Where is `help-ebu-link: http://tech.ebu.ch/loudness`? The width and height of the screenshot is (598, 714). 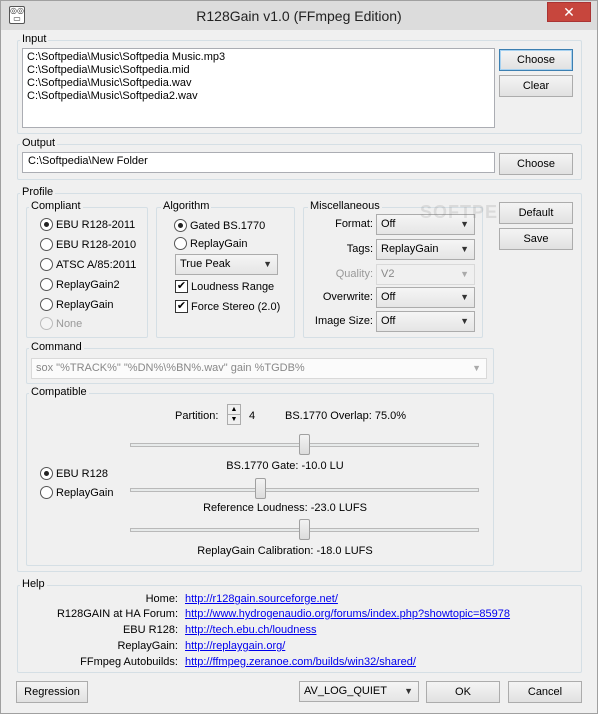 help-ebu-link: http://tech.ebu.ch/loudness is located at coordinates (250, 630).